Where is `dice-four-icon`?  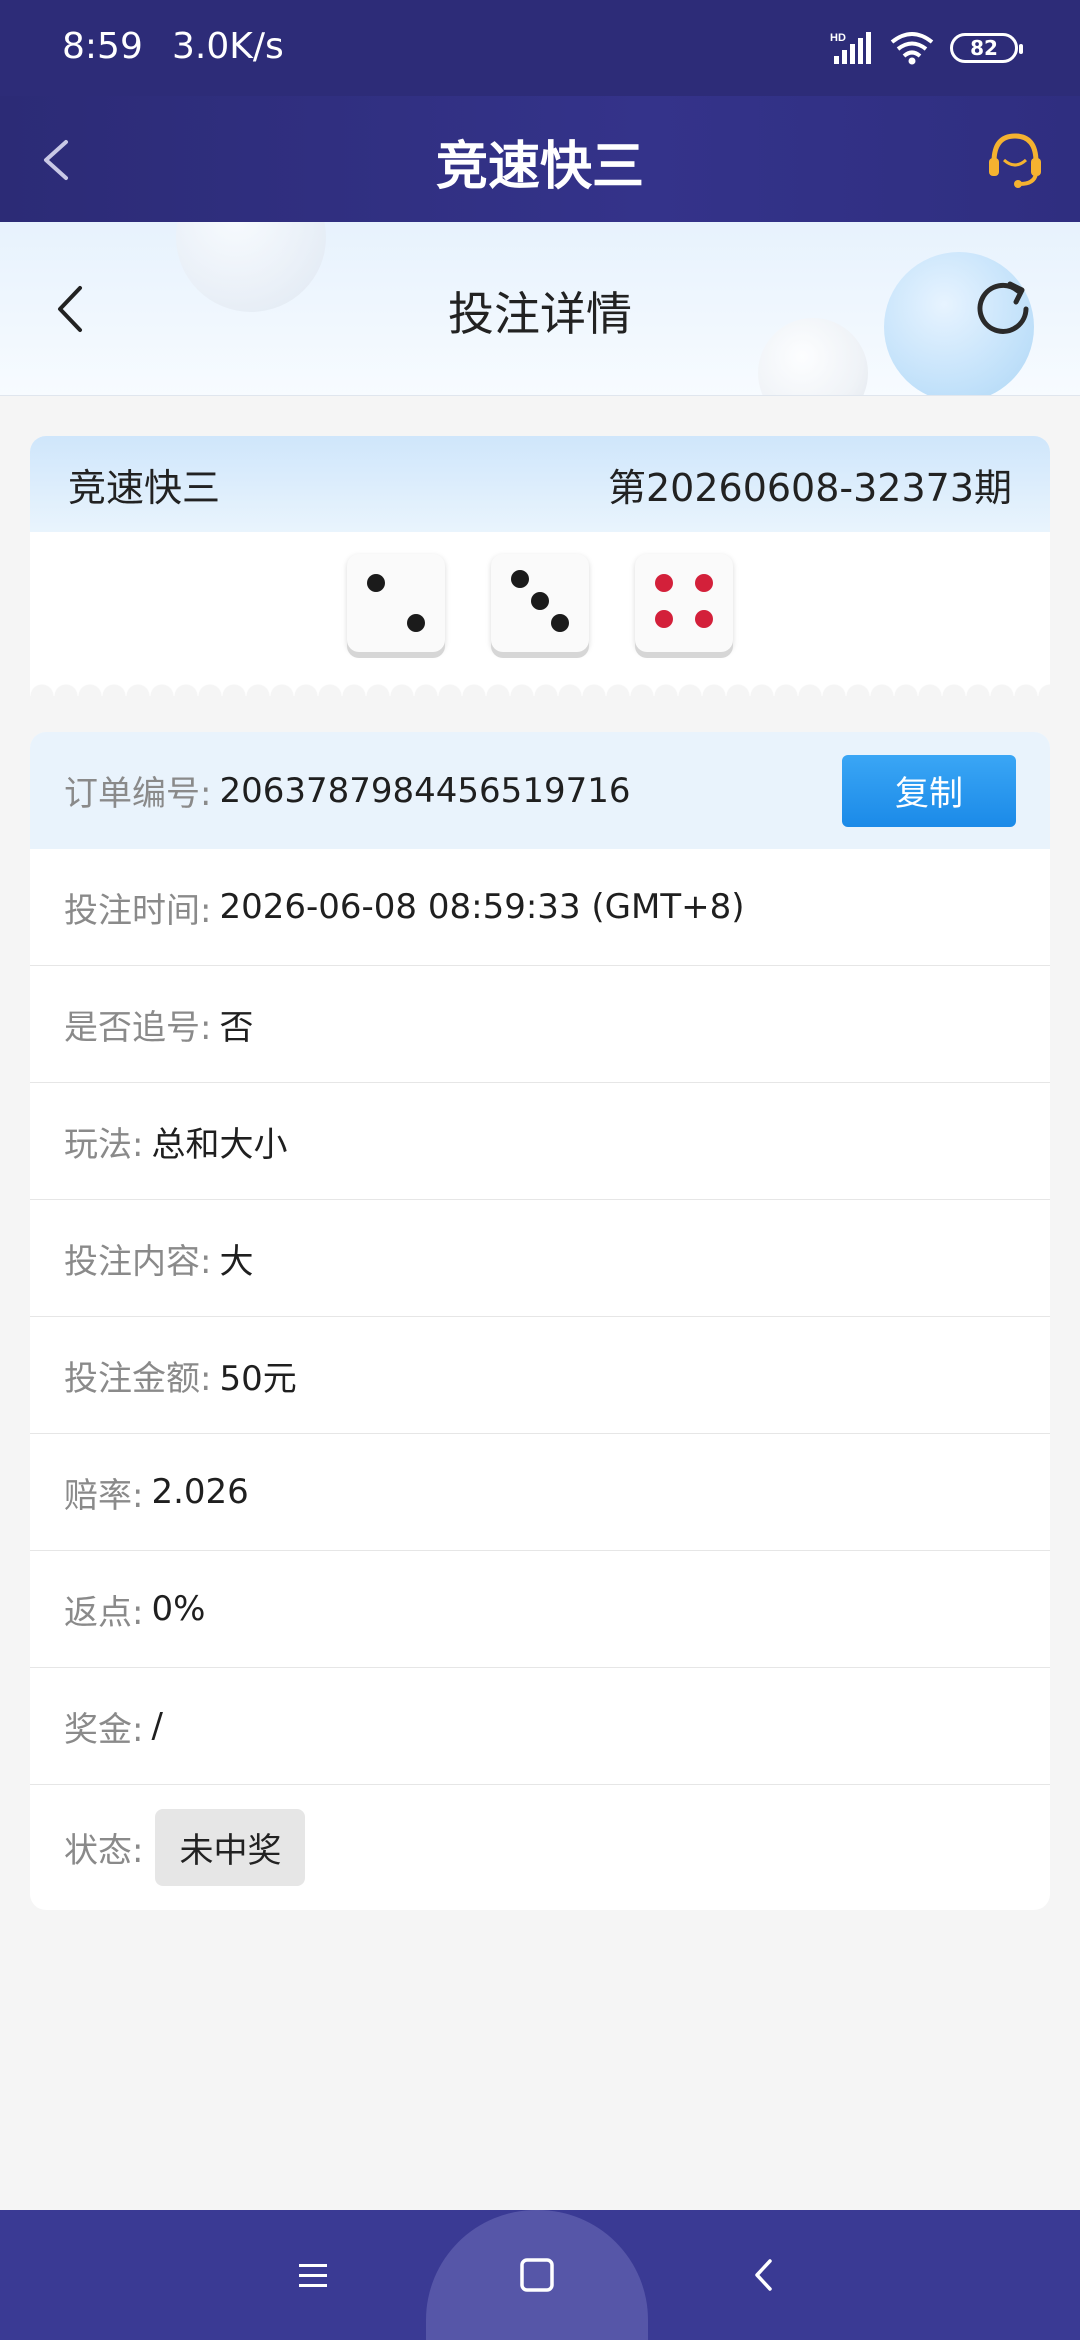 dice-four-icon is located at coordinates (684, 603).